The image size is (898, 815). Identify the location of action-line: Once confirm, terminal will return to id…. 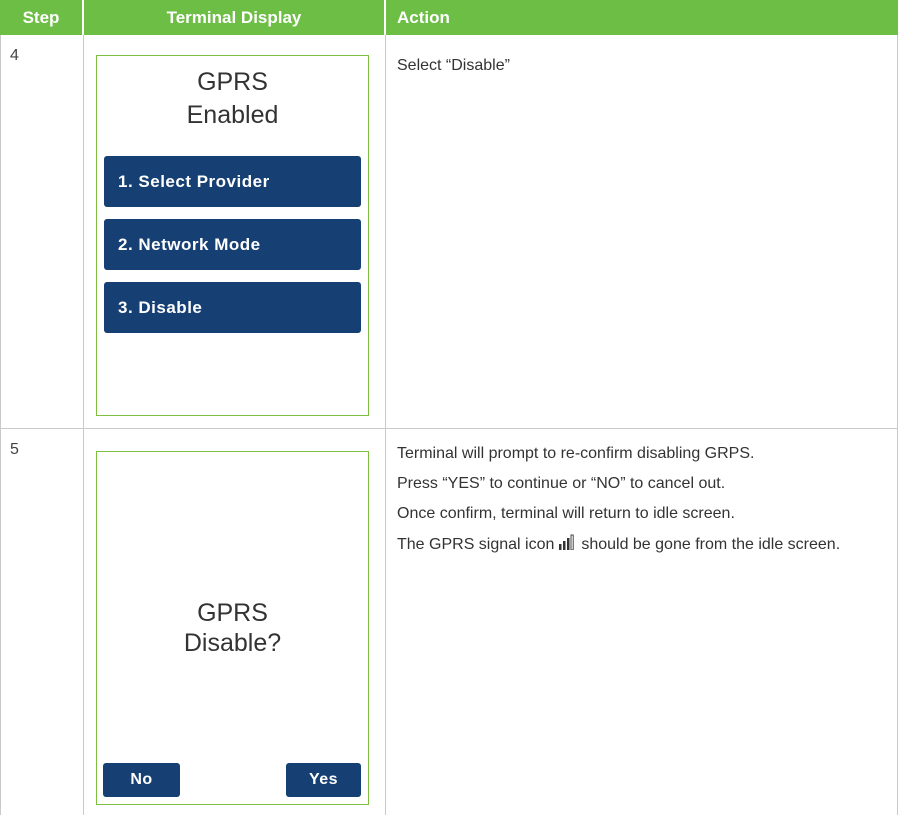
(566, 513).